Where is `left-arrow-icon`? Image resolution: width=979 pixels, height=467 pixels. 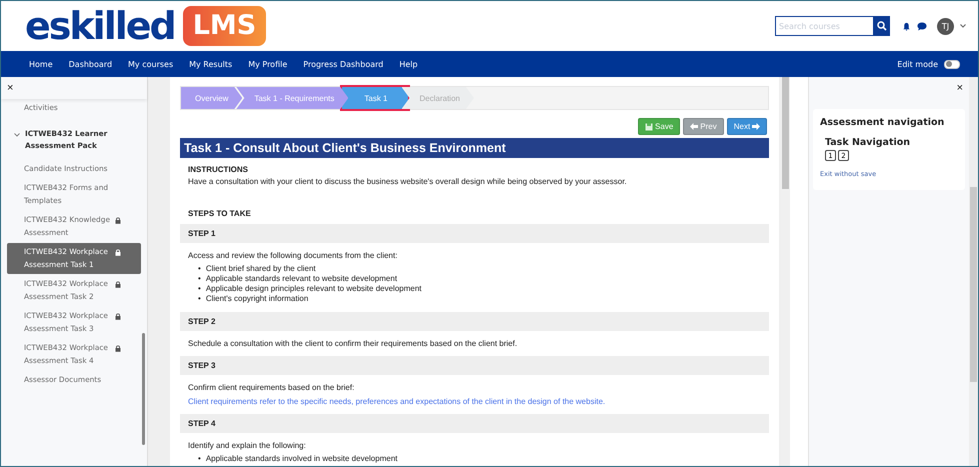
left-arrow-icon is located at coordinates (694, 126).